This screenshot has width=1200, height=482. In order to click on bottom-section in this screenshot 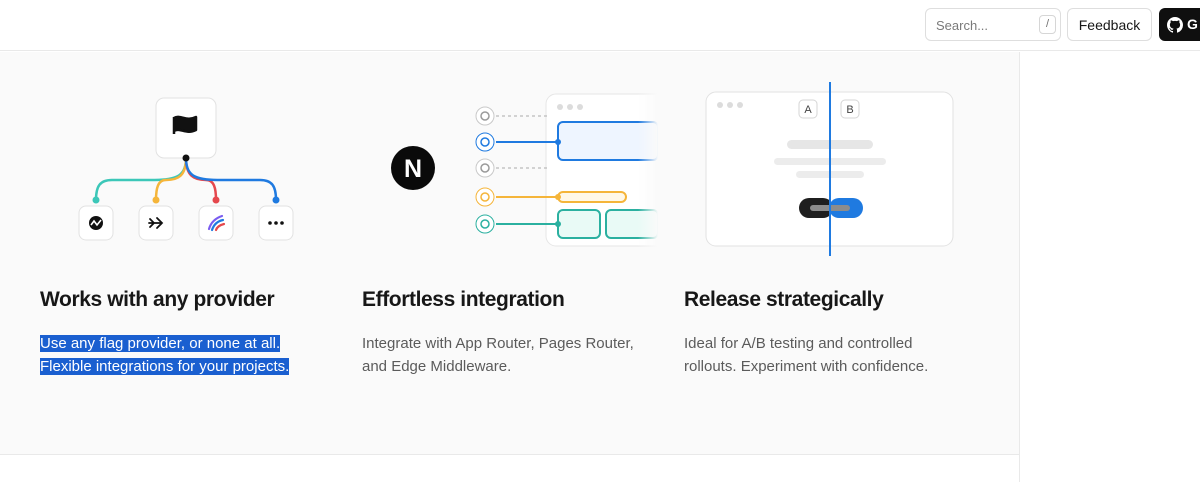, I will do `click(510, 468)`.